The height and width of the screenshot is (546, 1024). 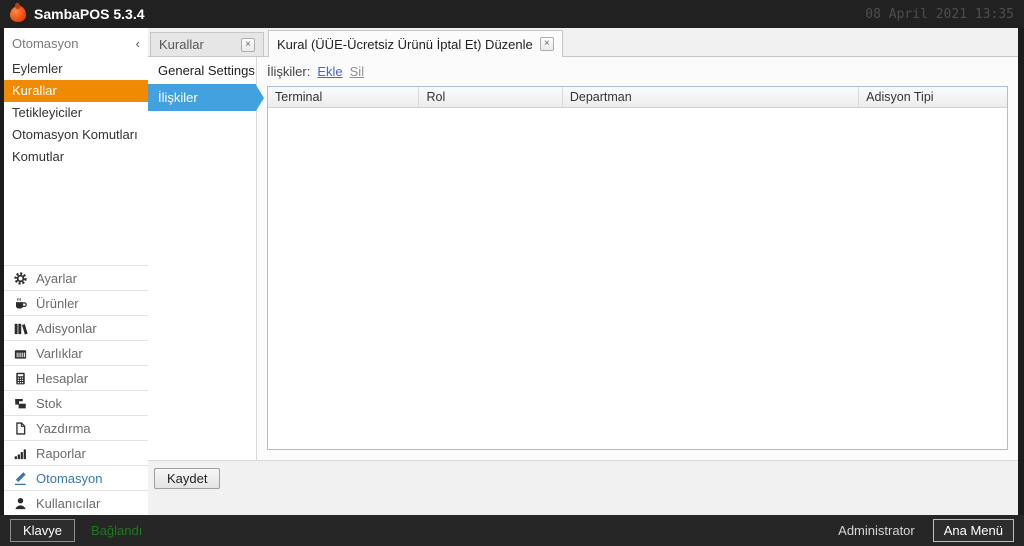 What do you see at coordinates (187, 478) in the screenshot?
I see `save-button: Kaydet` at bounding box center [187, 478].